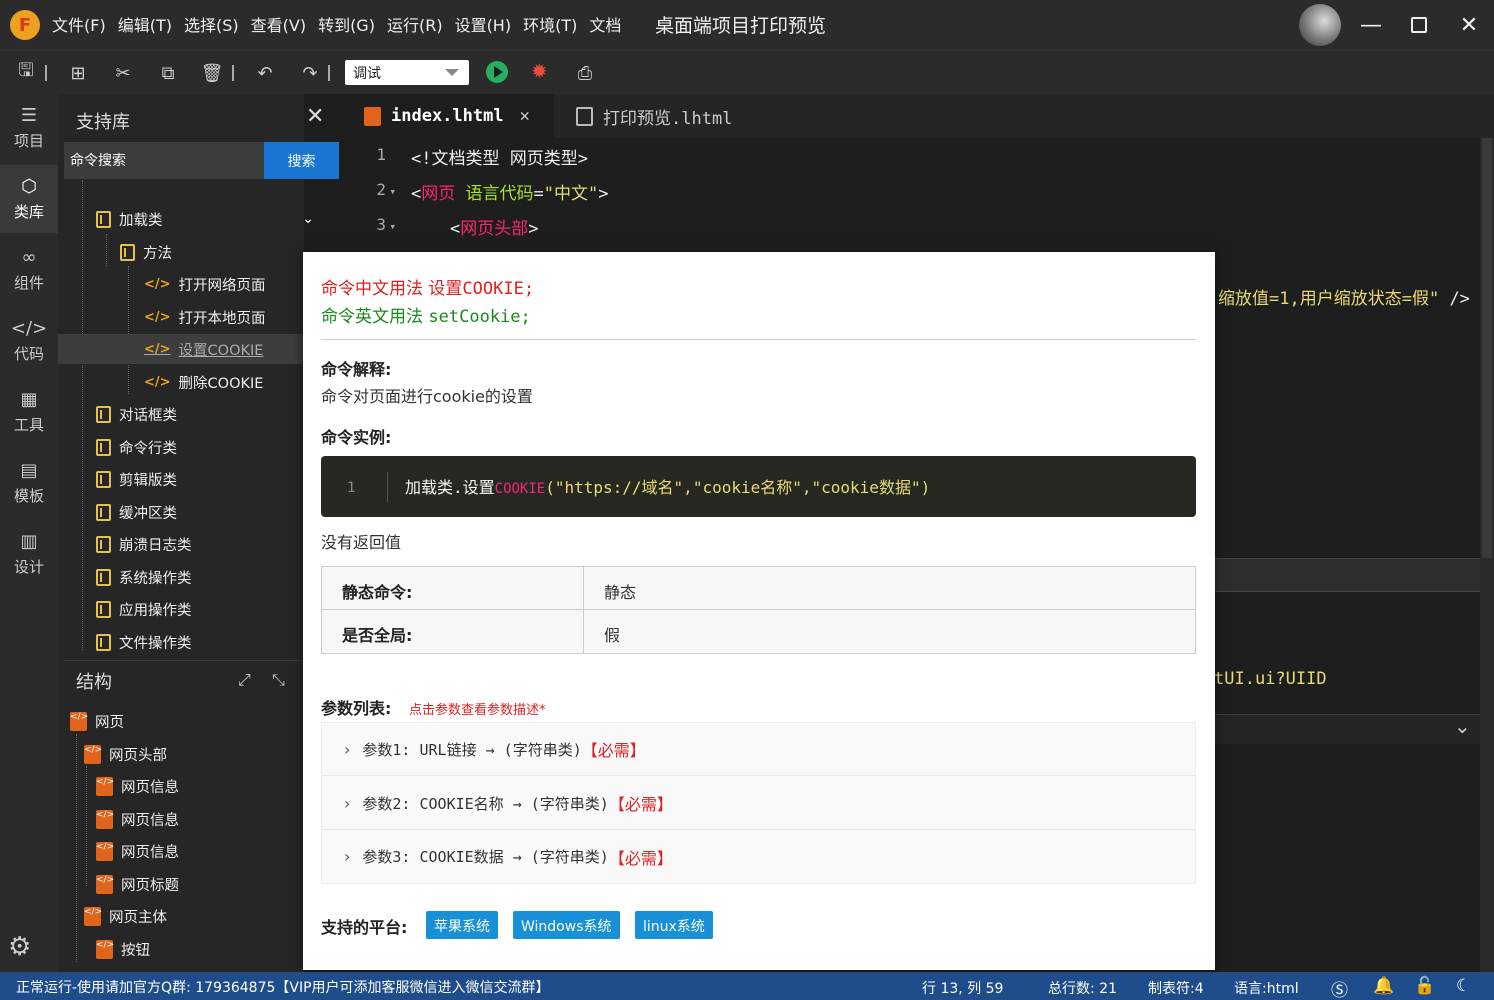 This screenshot has width=1494, height=1000. Describe the element at coordinates (1320, 25) in the screenshot. I see `avatar` at that location.